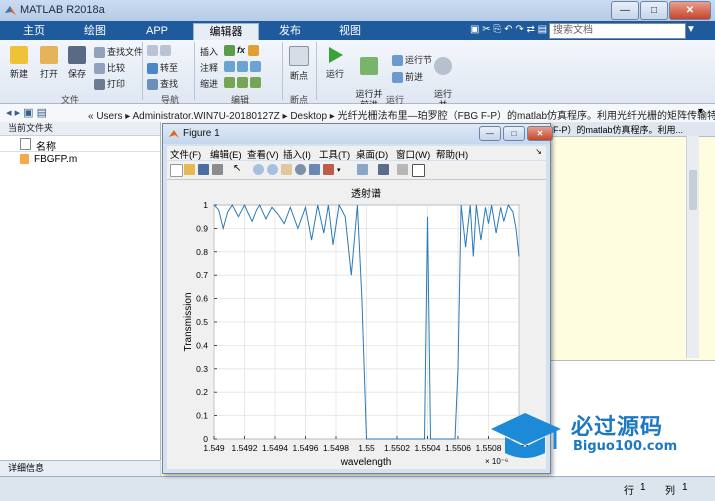  I want to click on save-icon, so click(77, 55).